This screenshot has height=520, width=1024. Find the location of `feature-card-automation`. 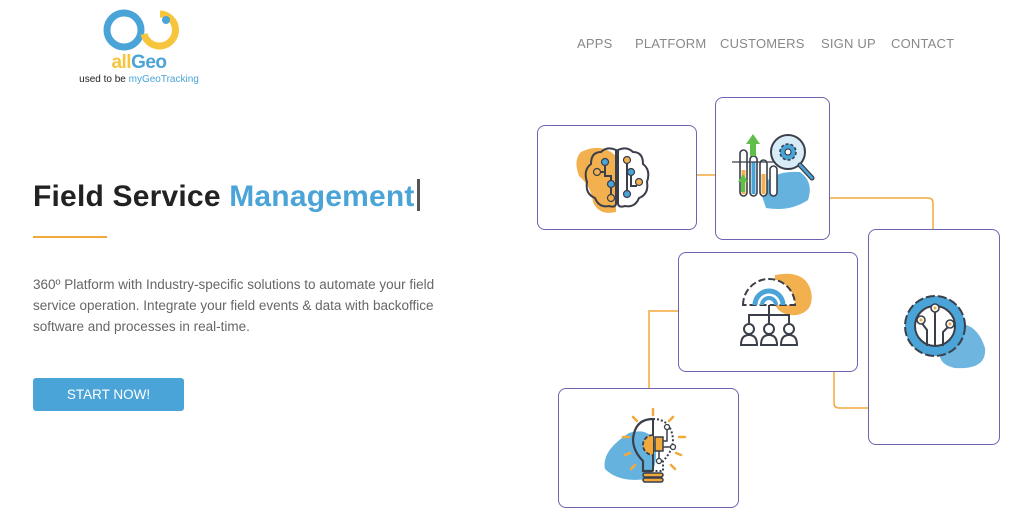

feature-card-automation is located at coordinates (934, 337).